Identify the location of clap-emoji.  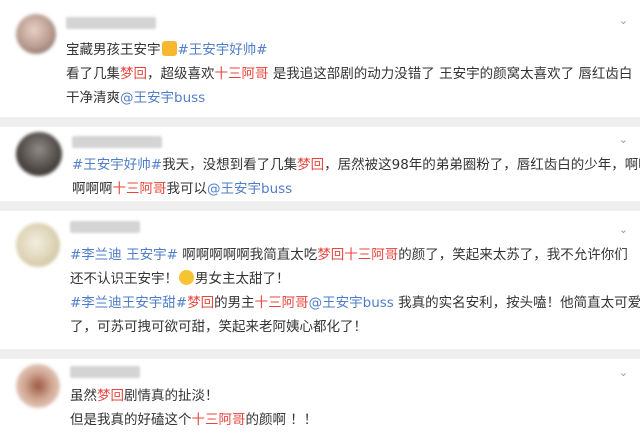
(169, 48).